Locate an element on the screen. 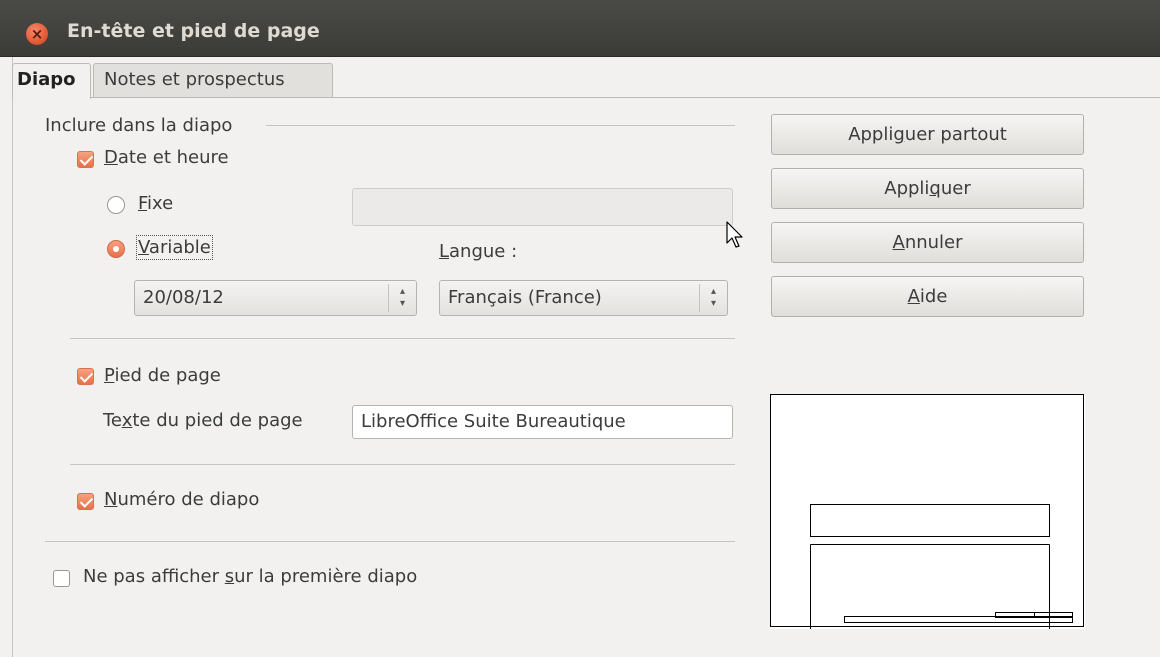 The width and height of the screenshot is (1160, 657). preview-background is located at coordinates (927, 511).